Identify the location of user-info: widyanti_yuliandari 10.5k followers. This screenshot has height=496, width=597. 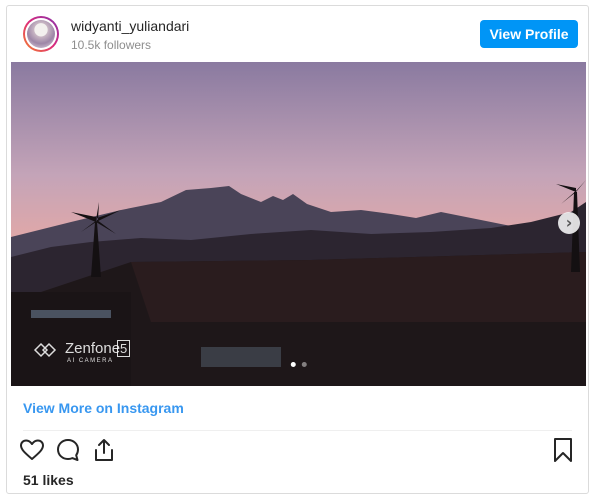
(130, 35).